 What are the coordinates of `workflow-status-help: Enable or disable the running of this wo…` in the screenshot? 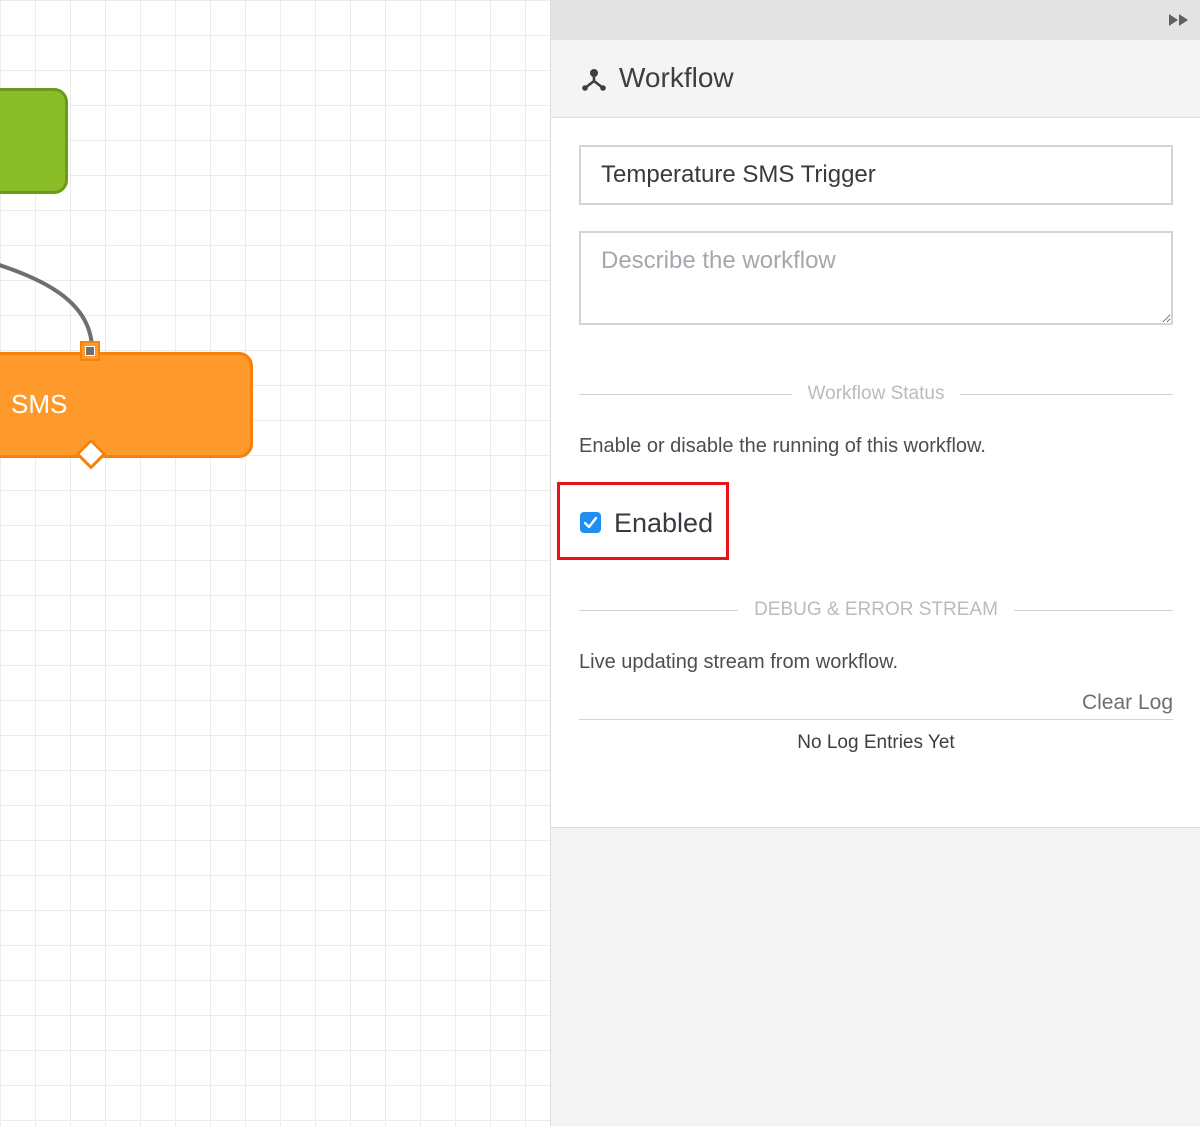 It's located at (782, 446).